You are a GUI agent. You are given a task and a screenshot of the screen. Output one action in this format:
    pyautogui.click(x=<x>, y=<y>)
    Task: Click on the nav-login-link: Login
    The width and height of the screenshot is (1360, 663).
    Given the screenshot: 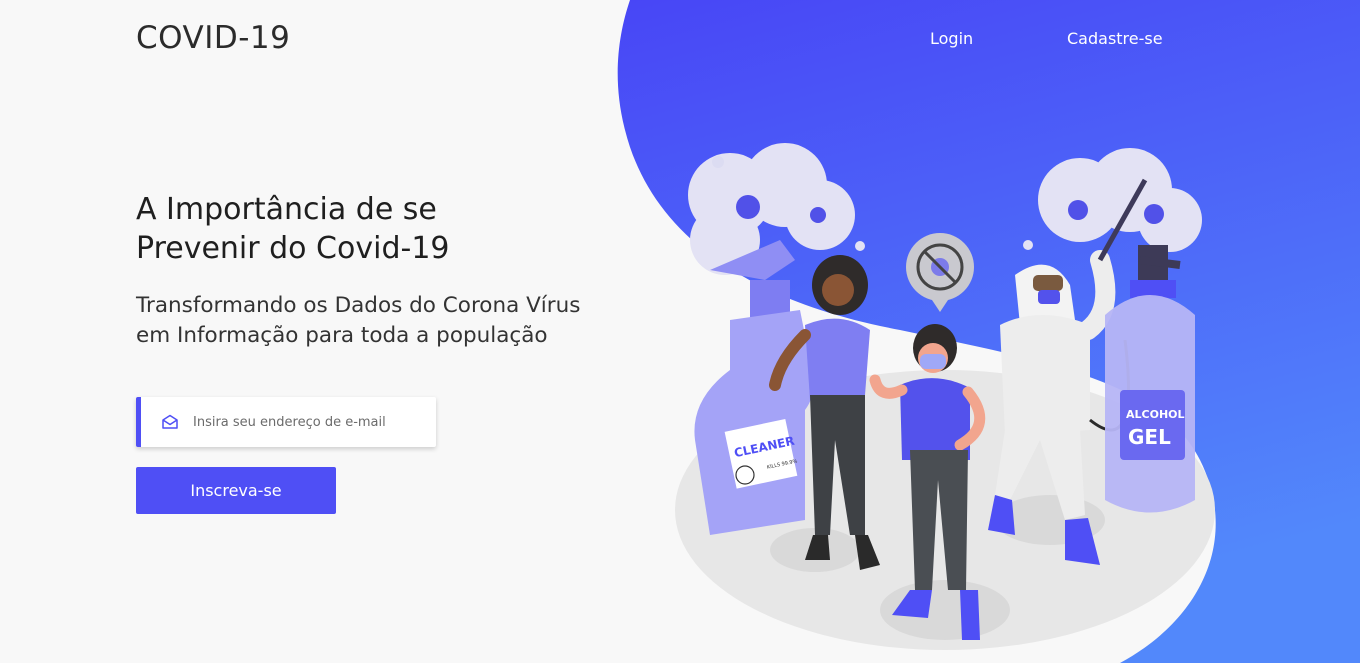 What is the action you would take?
    pyautogui.click(x=951, y=38)
    